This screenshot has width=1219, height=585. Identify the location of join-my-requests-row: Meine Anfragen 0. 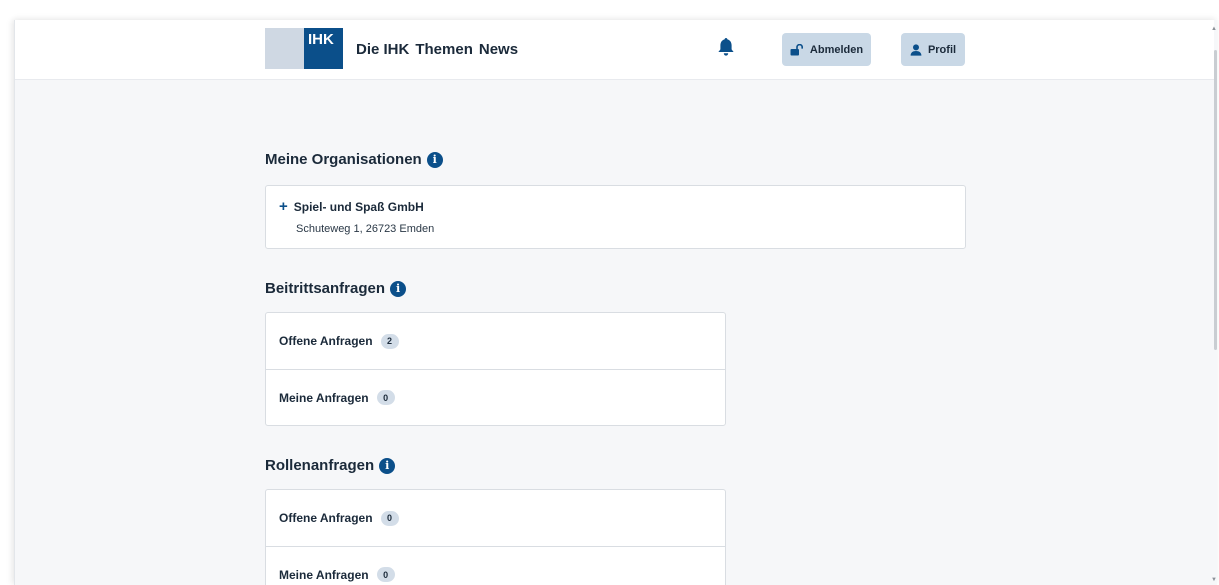
(495, 397).